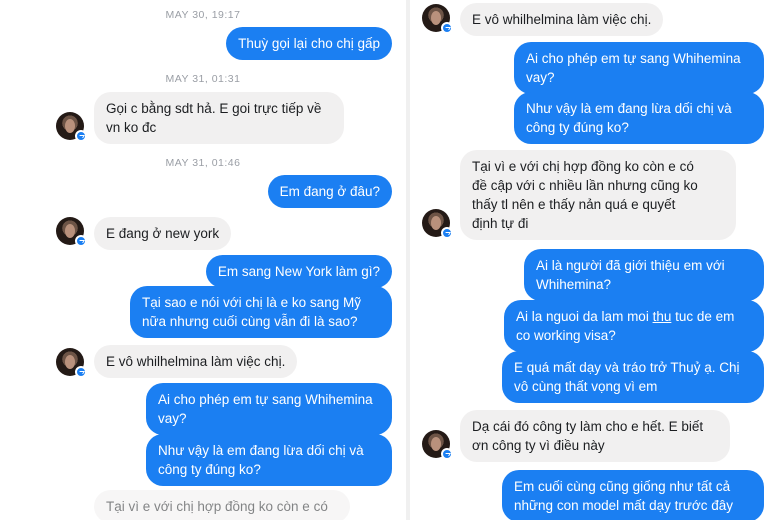 The image size is (780, 520). I want to click on timestamp: MAY 31, 01:31, so click(203, 79).